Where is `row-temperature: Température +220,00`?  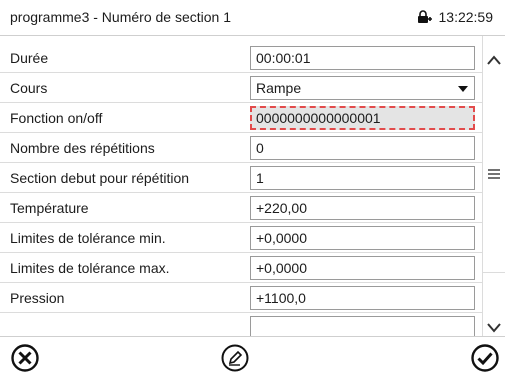 row-temperature: Température +220,00 is located at coordinates (241, 208).